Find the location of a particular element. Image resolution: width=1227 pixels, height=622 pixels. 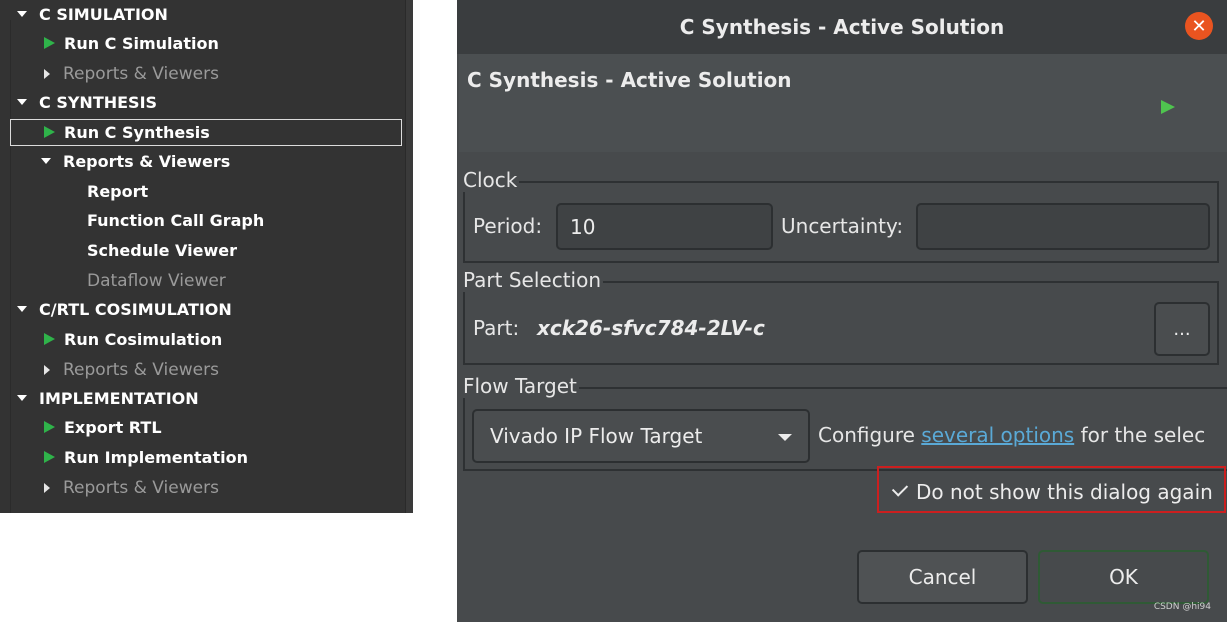

chevron-down-icon is located at coordinates (785, 437).